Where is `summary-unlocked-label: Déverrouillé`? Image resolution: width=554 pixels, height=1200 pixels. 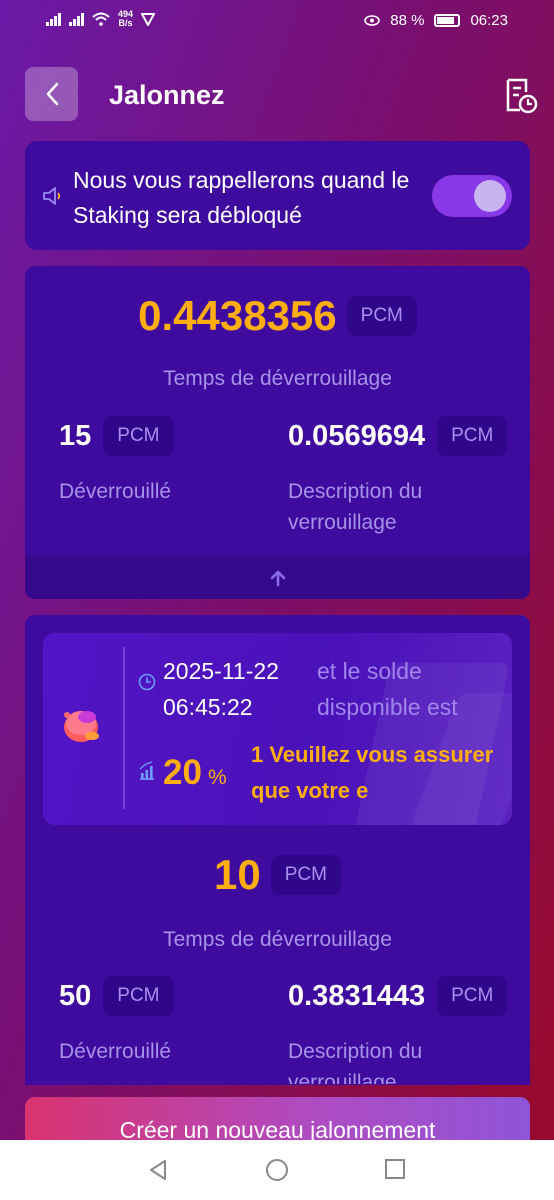
summary-unlocked-label: Déverrouillé is located at coordinates (115, 491).